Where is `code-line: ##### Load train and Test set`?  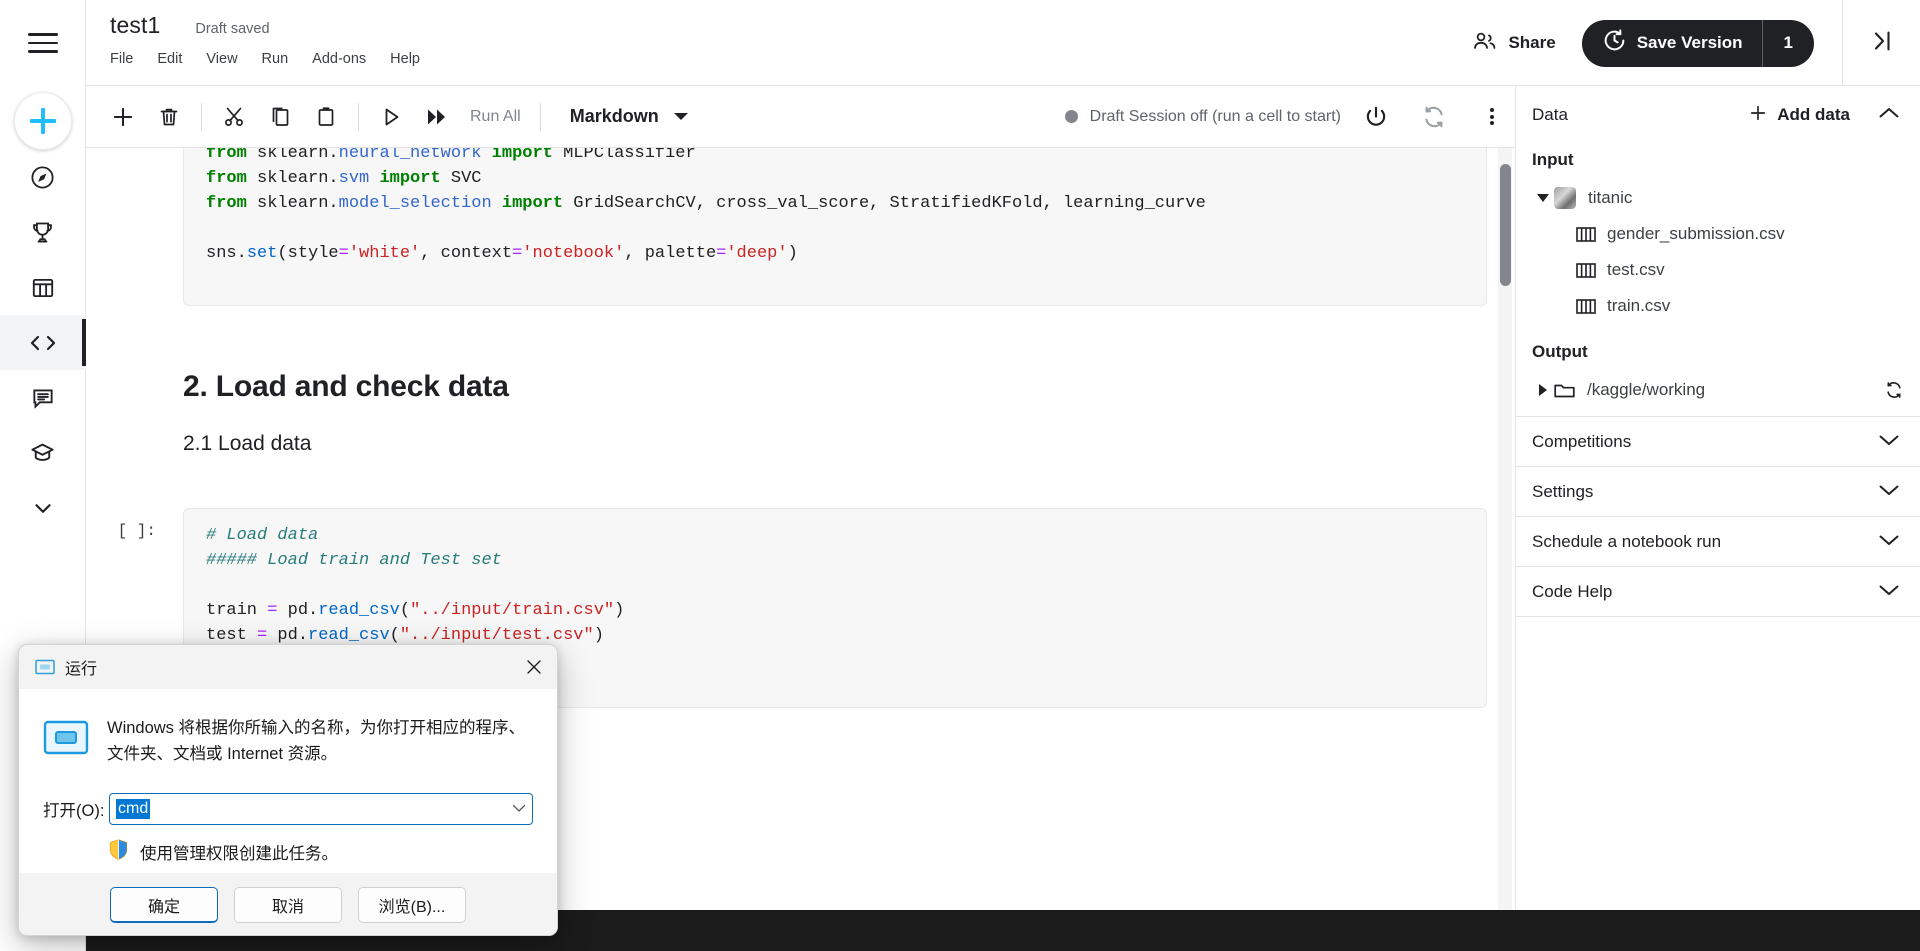
code-line: ##### Load train and Test set is located at coordinates (354, 560).